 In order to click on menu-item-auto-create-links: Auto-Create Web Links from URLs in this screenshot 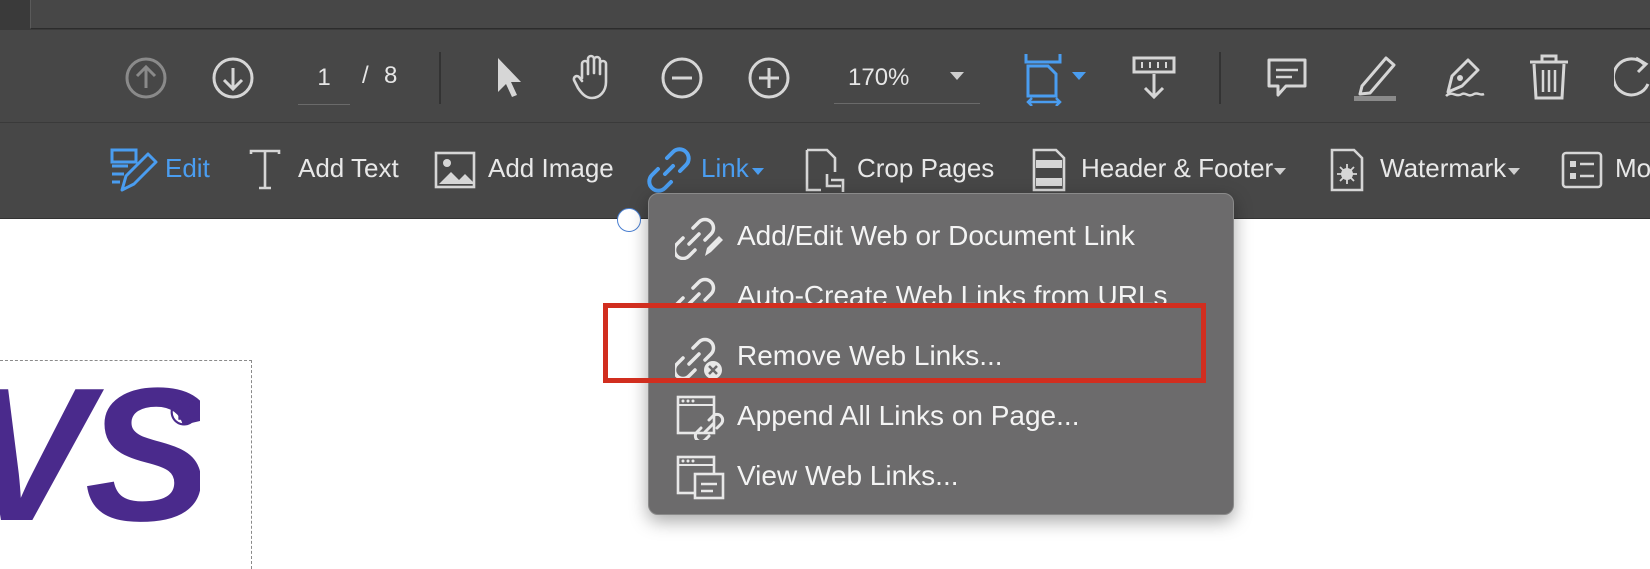, I will do `click(941, 288)`.